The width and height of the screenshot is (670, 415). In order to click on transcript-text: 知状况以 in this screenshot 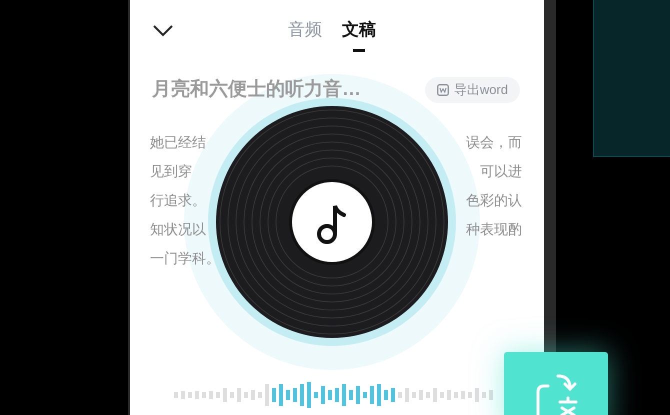, I will do `click(178, 229)`.